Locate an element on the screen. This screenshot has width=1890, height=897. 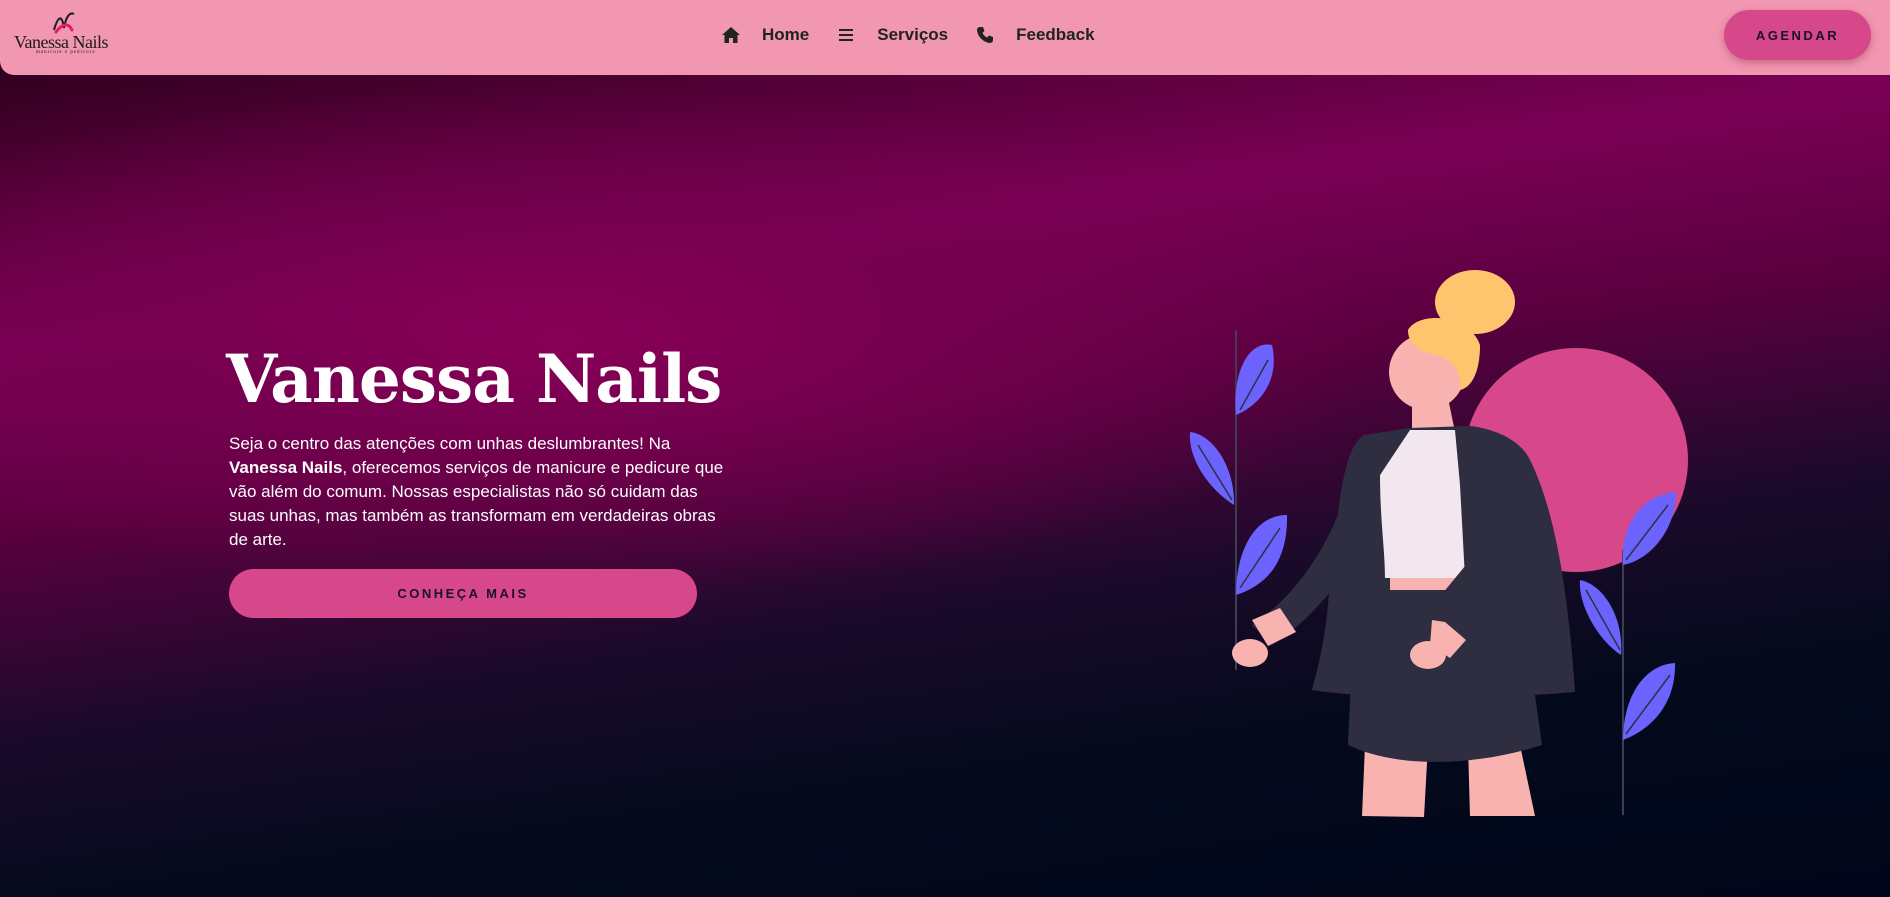
agendar-button: AGENDAR is located at coordinates (1797, 35).